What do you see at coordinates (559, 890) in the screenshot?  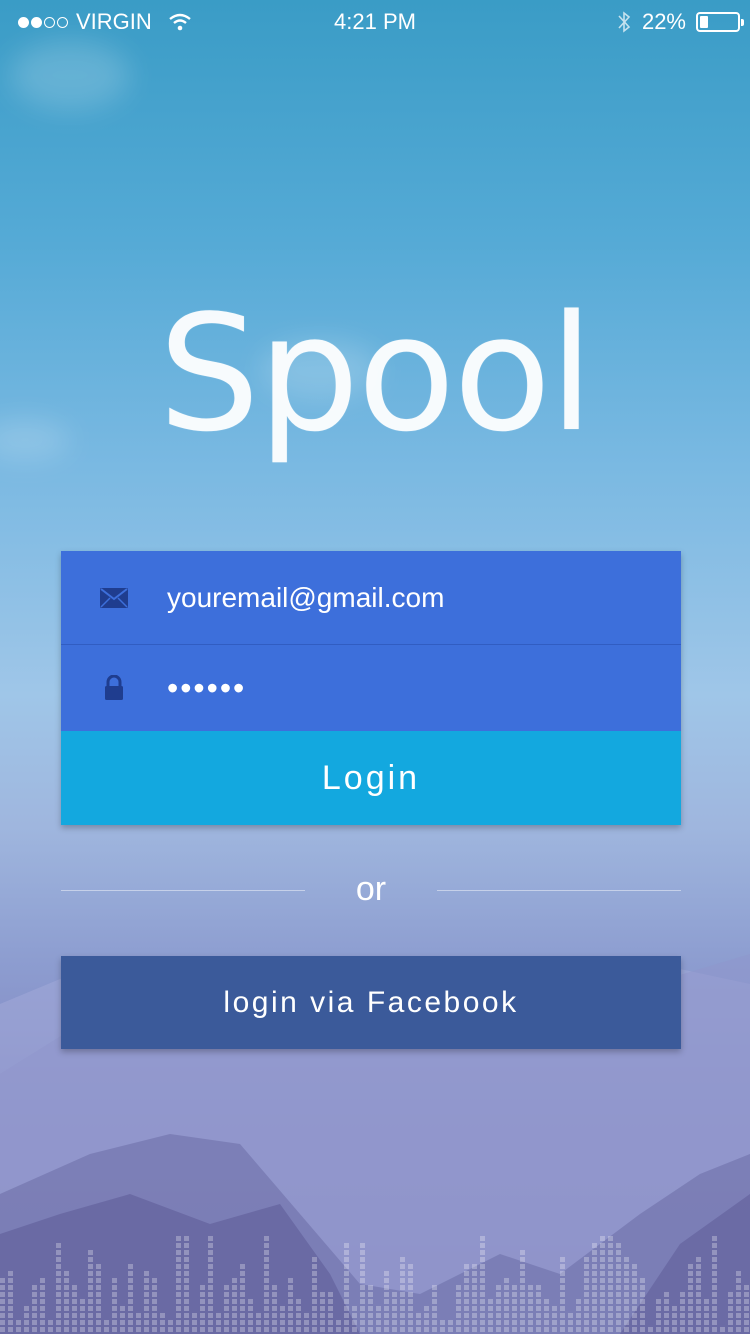 I see `divider-line-right` at bounding box center [559, 890].